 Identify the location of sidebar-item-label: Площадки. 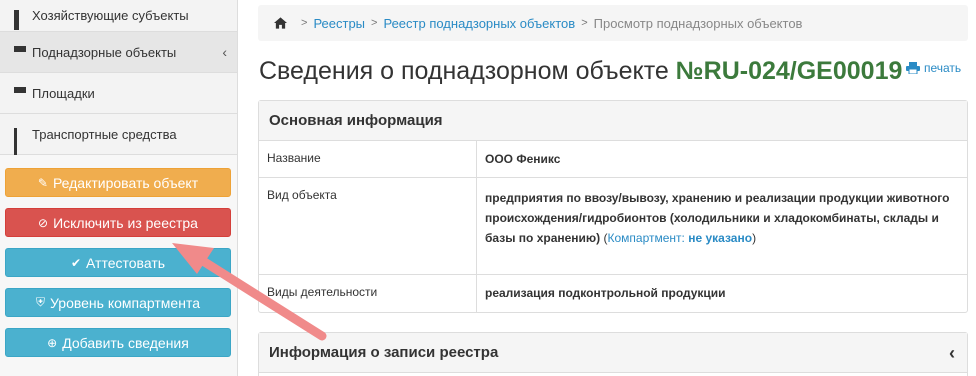
(63, 93).